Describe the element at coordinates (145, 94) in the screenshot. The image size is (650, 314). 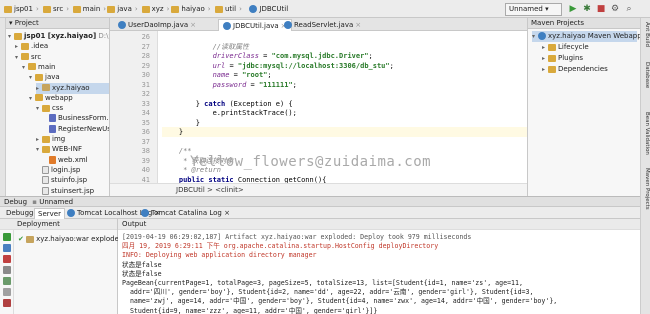
I see `line-number: 32` at that location.